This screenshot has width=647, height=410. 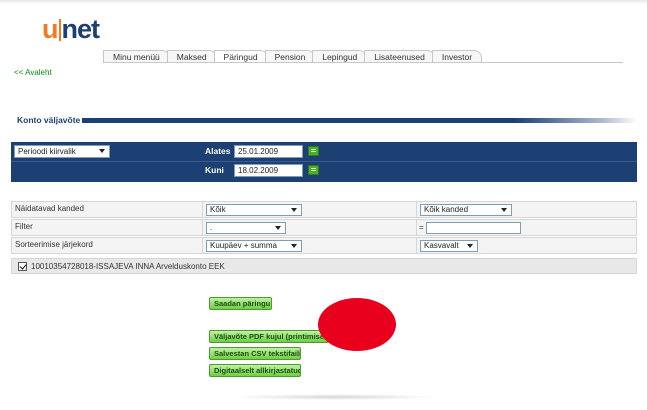 What do you see at coordinates (335, 397) in the screenshot?
I see `bottom-shadow` at bounding box center [335, 397].